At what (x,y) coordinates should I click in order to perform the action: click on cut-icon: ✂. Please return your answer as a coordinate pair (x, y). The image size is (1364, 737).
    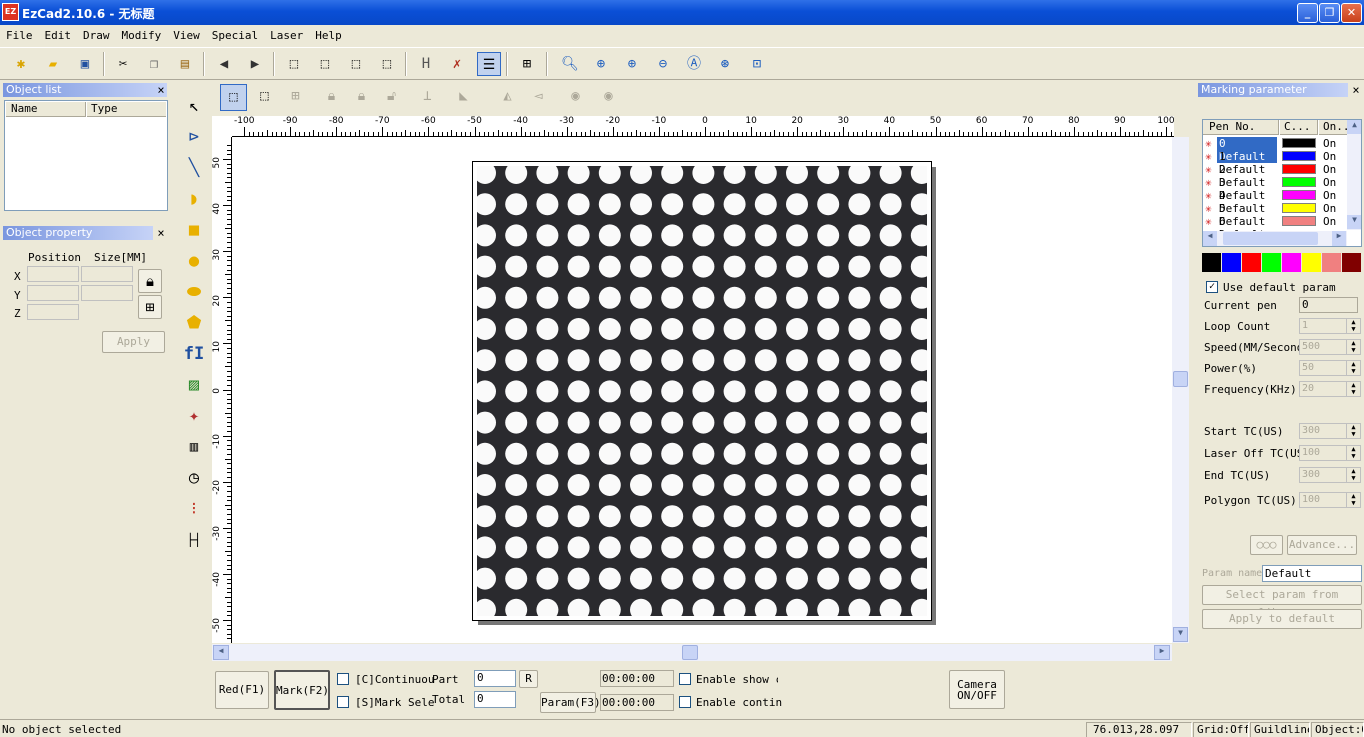
    Looking at the image, I should click on (123, 64).